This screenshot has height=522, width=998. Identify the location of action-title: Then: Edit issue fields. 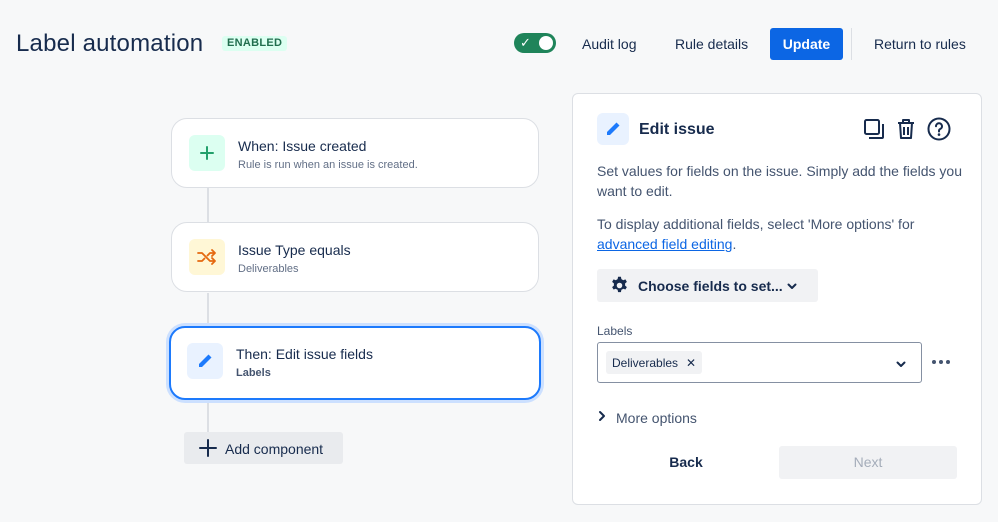
(304, 354).